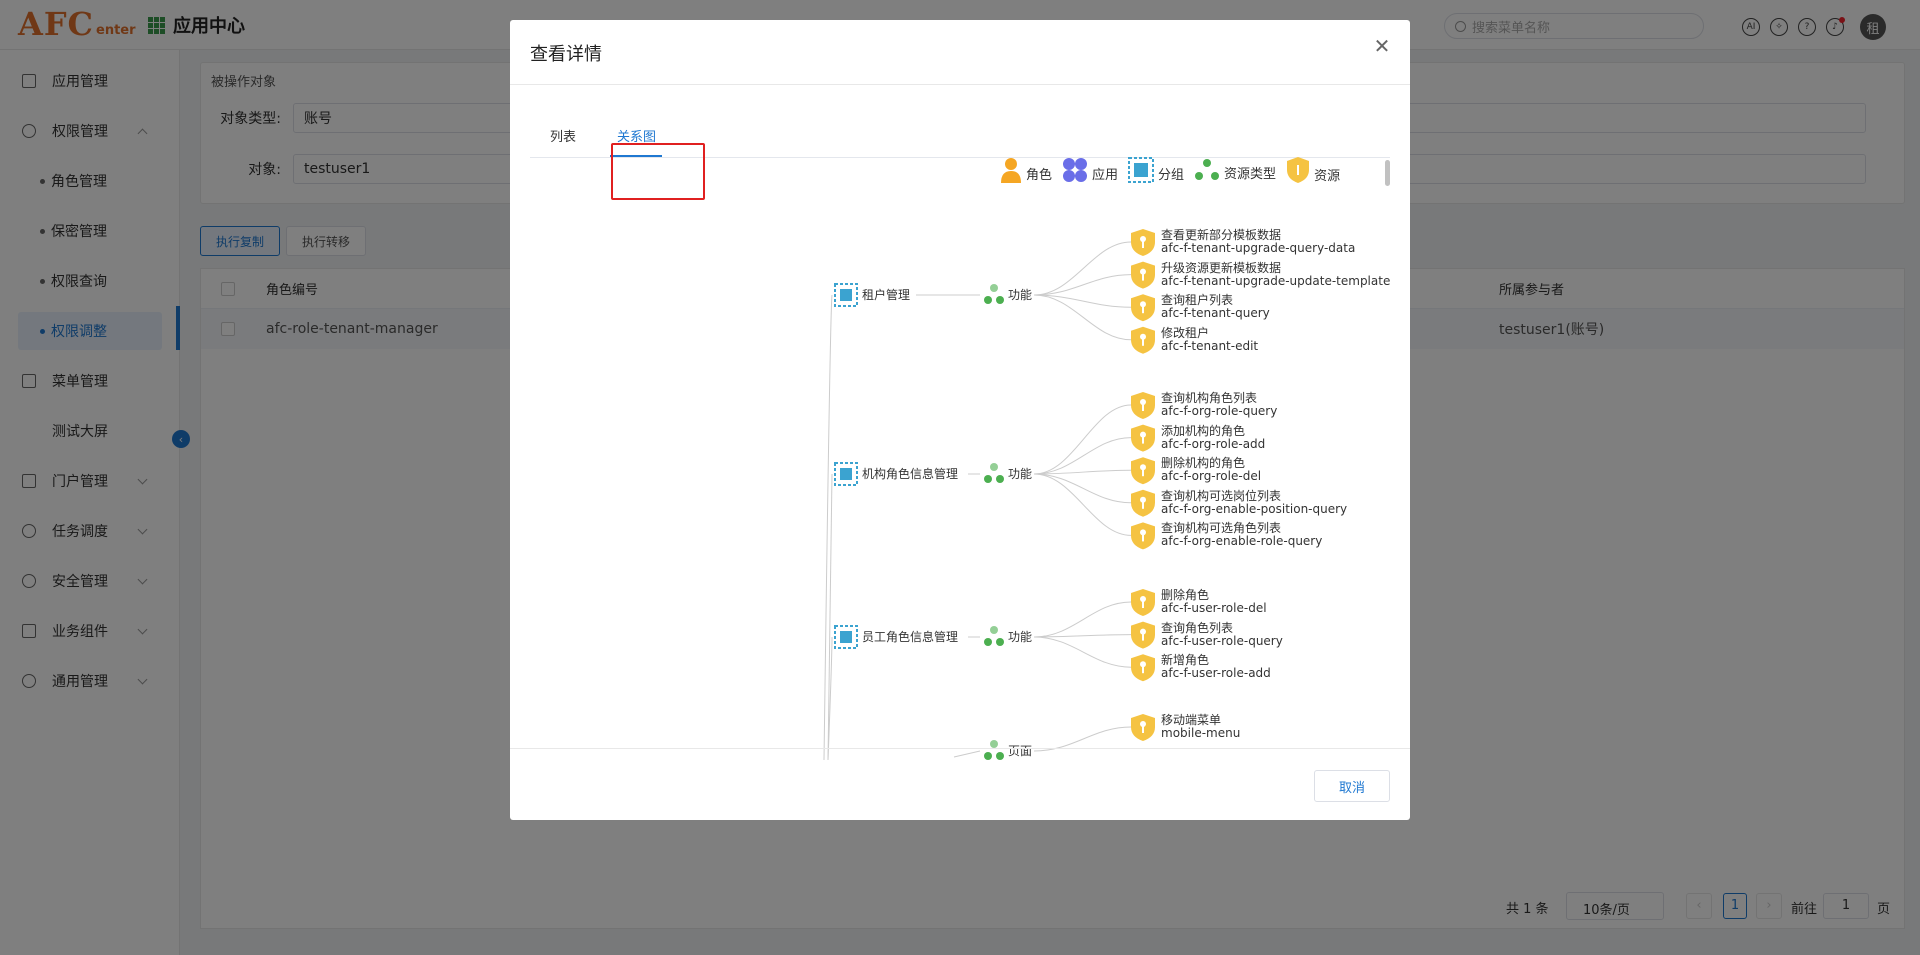 The image size is (1920, 955). Describe the element at coordinates (886, 295) in the screenshot. I see `group-node-label: 租户管理` at that location.